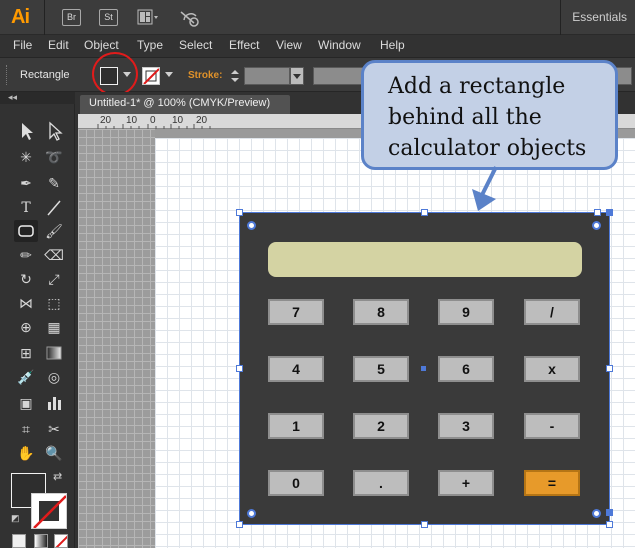 The height and width of the screenshot is (548, 635). Describe the element at coordinates (115, 74) in the screenshot. I see `fill-highlight-circle` at that location.